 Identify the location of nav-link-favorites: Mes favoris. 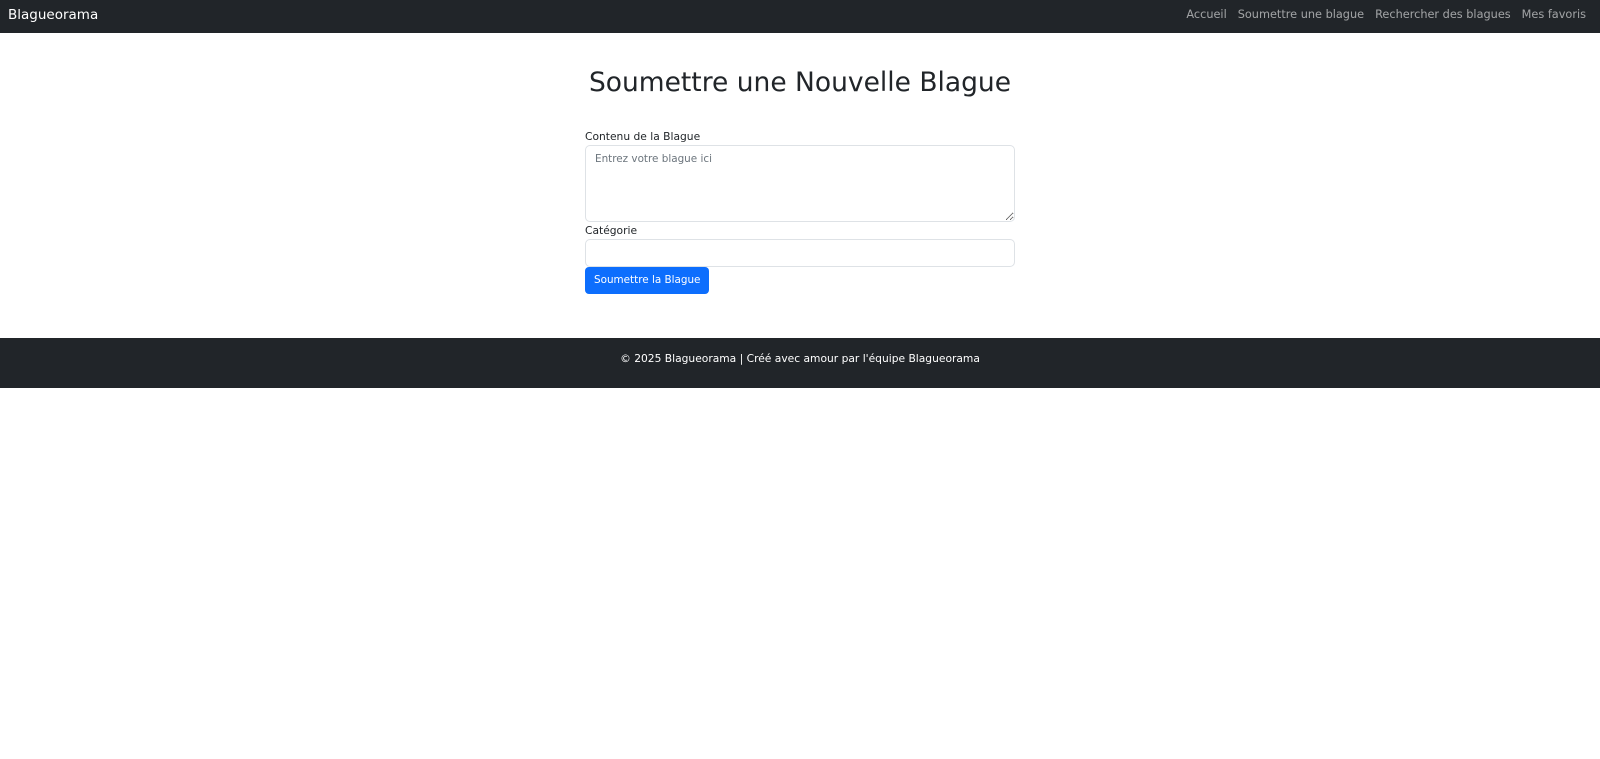
(1554, 15).